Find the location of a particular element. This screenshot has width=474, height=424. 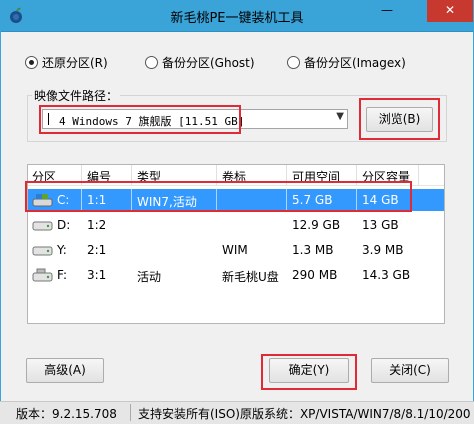

radio-backup-imagex: 备份分区(Imagex) is located at coordinates (346, 62).